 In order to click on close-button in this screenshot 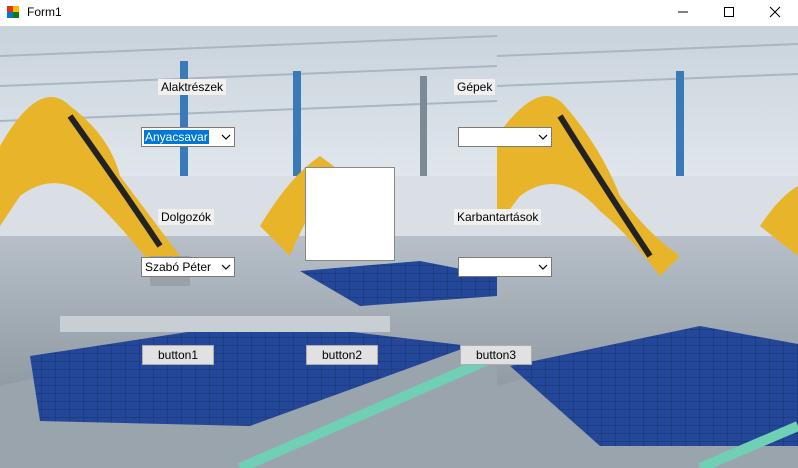, I will do `click(775, 12)`.